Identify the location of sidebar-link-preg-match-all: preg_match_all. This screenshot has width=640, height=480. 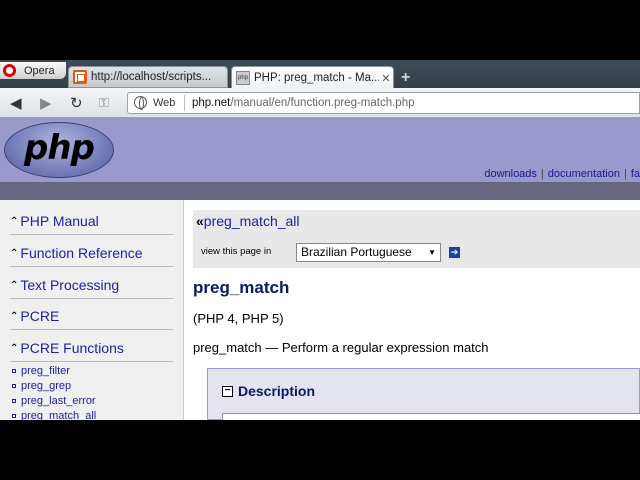
(54, 415).